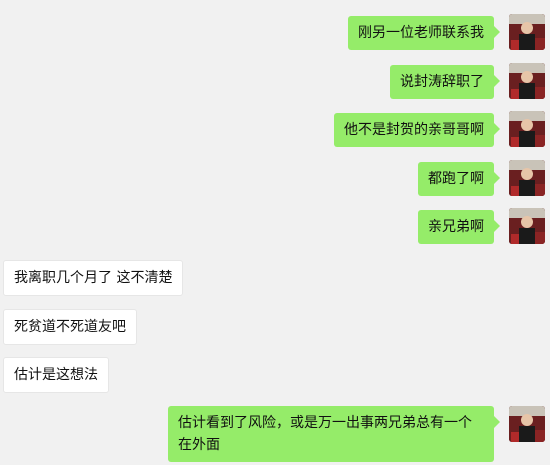 The height and width of the screenshot is (465, 550). Describe the element at coordinates (417, 130) in the screenshot. I see `outgoing-message-bubble: 他不是封贺的亲哥哥啊` at that location.